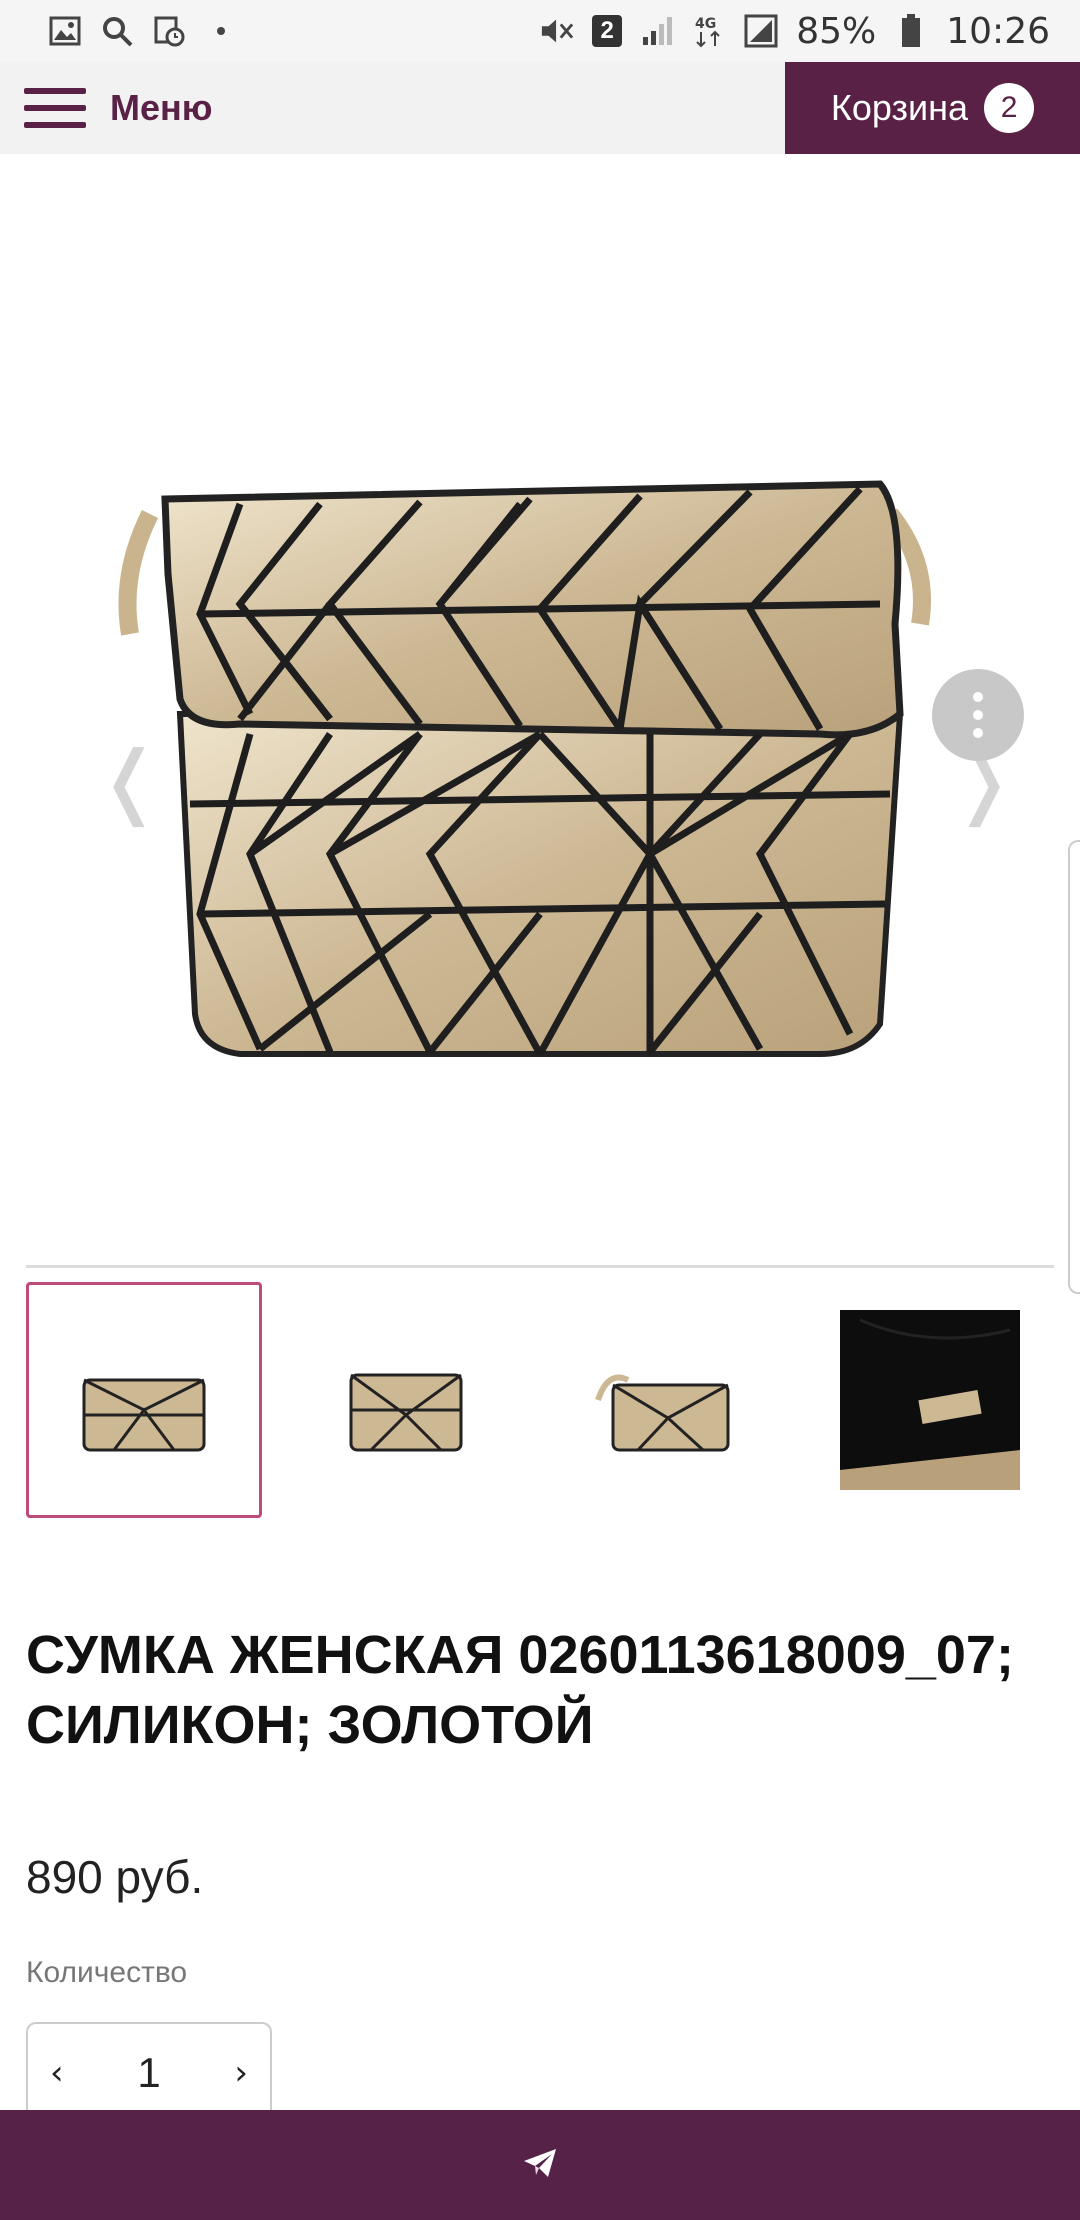 Image resolution: width=1080 pixels, height=2220 pixels. I want to click on thumbnail-4-interior, so click(930, 1400).